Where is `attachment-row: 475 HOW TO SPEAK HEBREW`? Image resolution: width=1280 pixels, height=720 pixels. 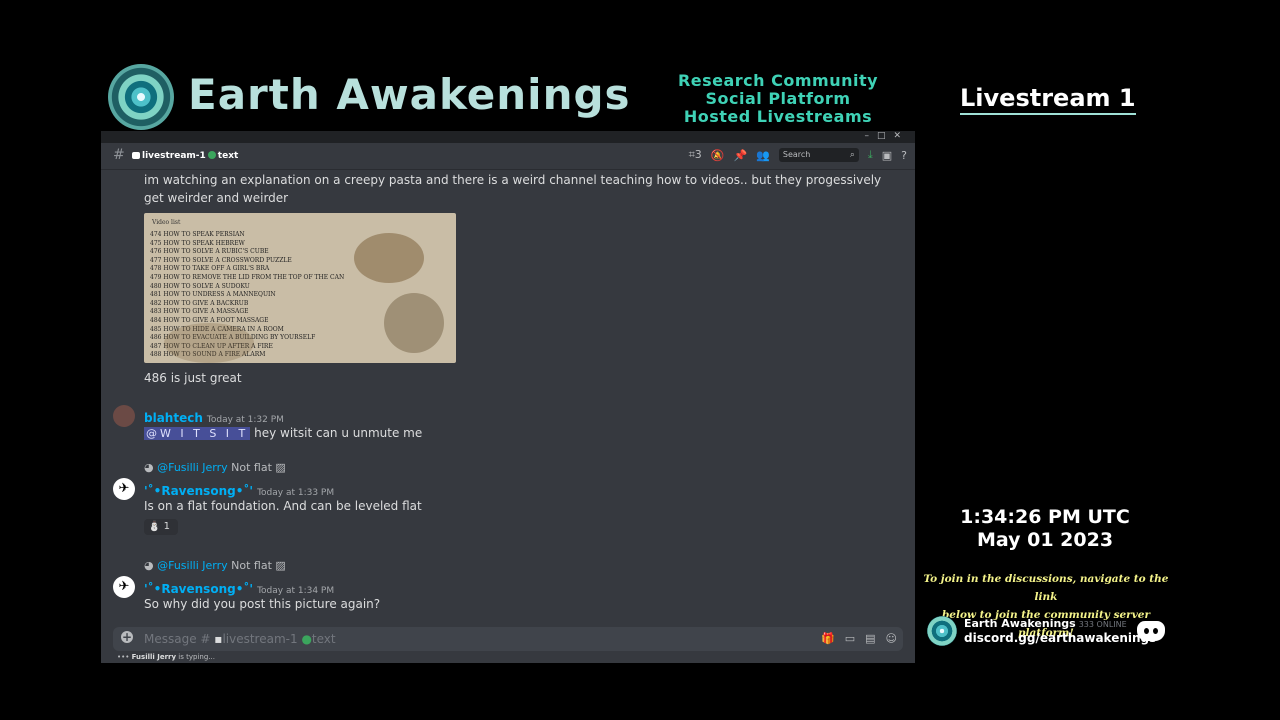 attachment-row: 475 HOW TO SPEAK HEBREW is located at coordinates (197, 243).